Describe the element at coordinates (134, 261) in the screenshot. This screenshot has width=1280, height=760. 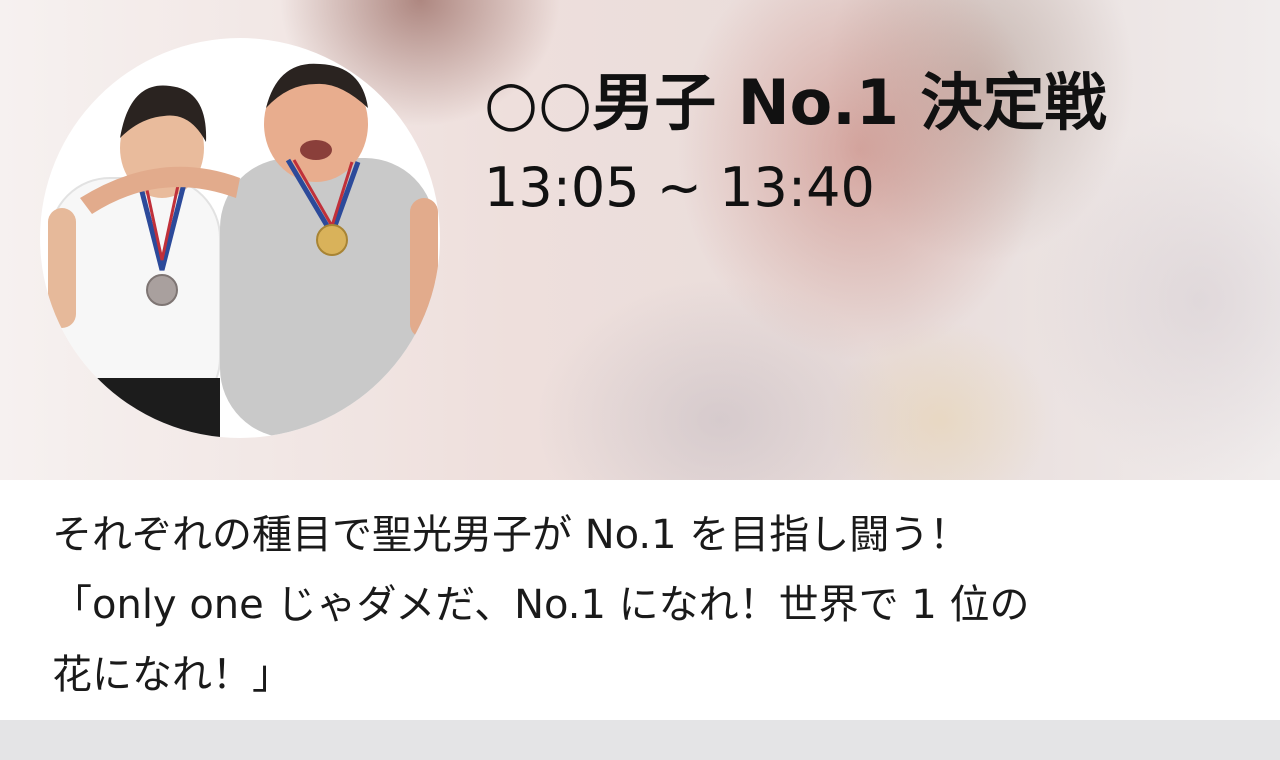
I see `left-man` at that location.